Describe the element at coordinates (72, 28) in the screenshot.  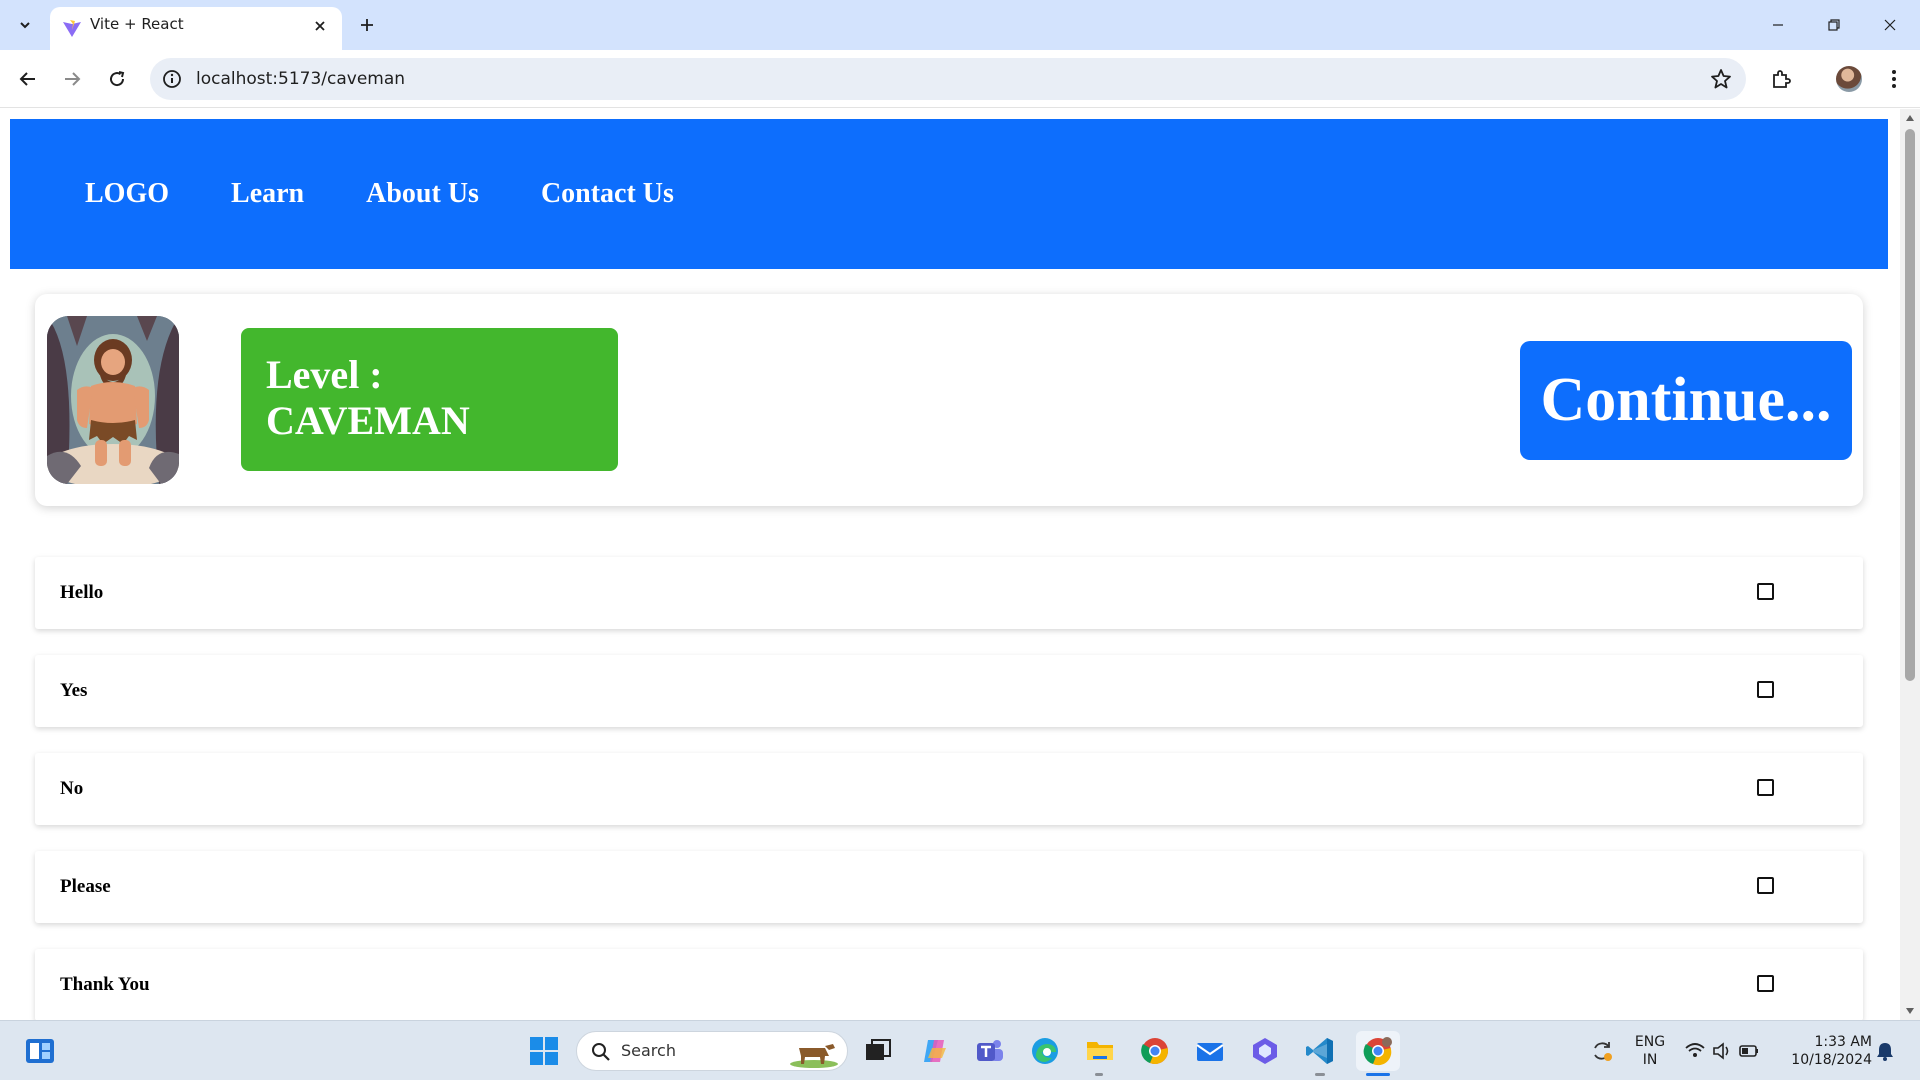
I see `vite-logo-icon` at that location.